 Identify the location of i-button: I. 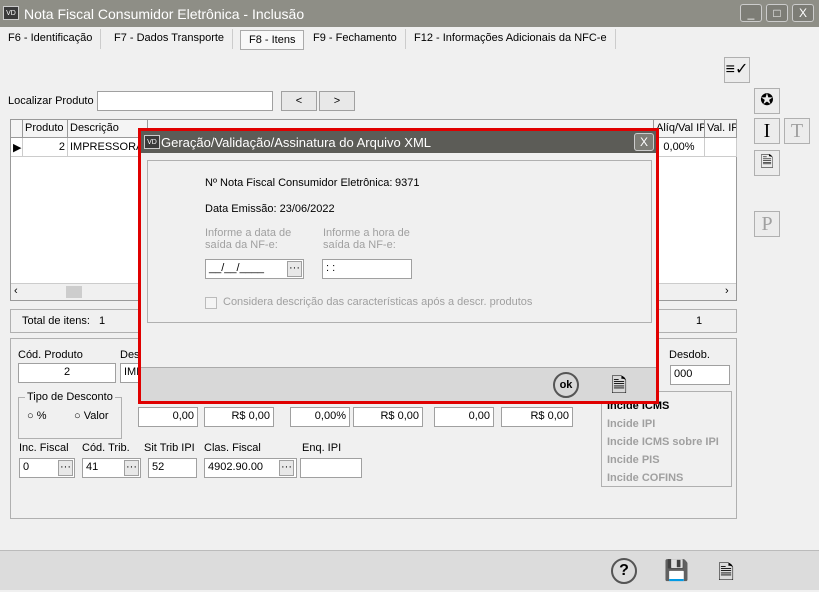
(767, 131).